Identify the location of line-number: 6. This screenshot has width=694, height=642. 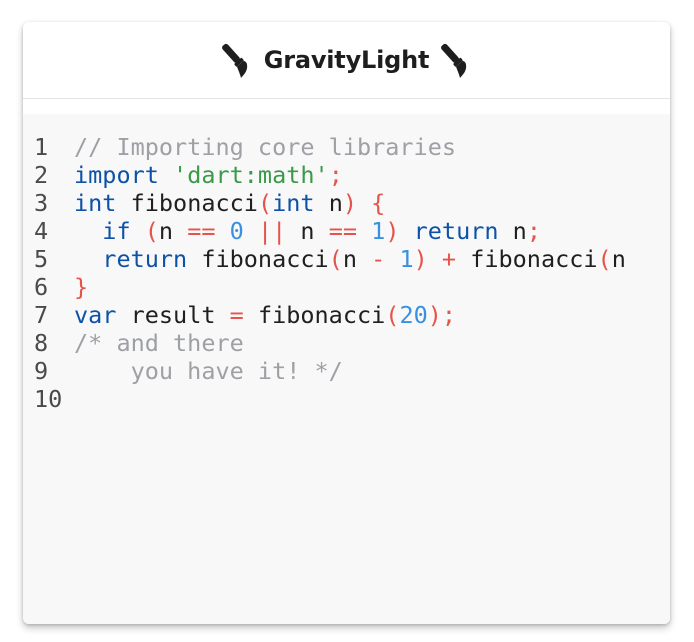
(41, 287).